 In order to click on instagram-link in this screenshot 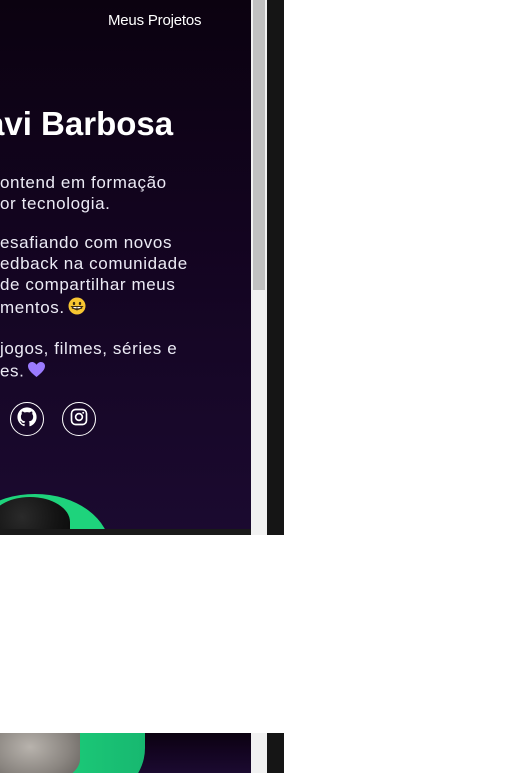, I will do `click(79, 419)`.